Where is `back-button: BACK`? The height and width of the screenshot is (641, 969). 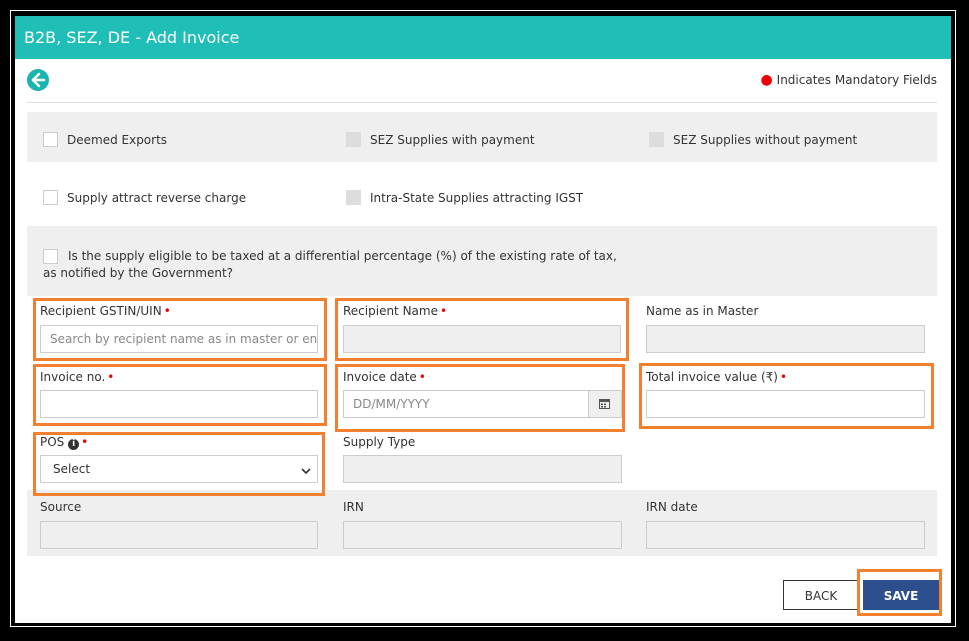 back-button: BACK is located at coordinates (821, 595).